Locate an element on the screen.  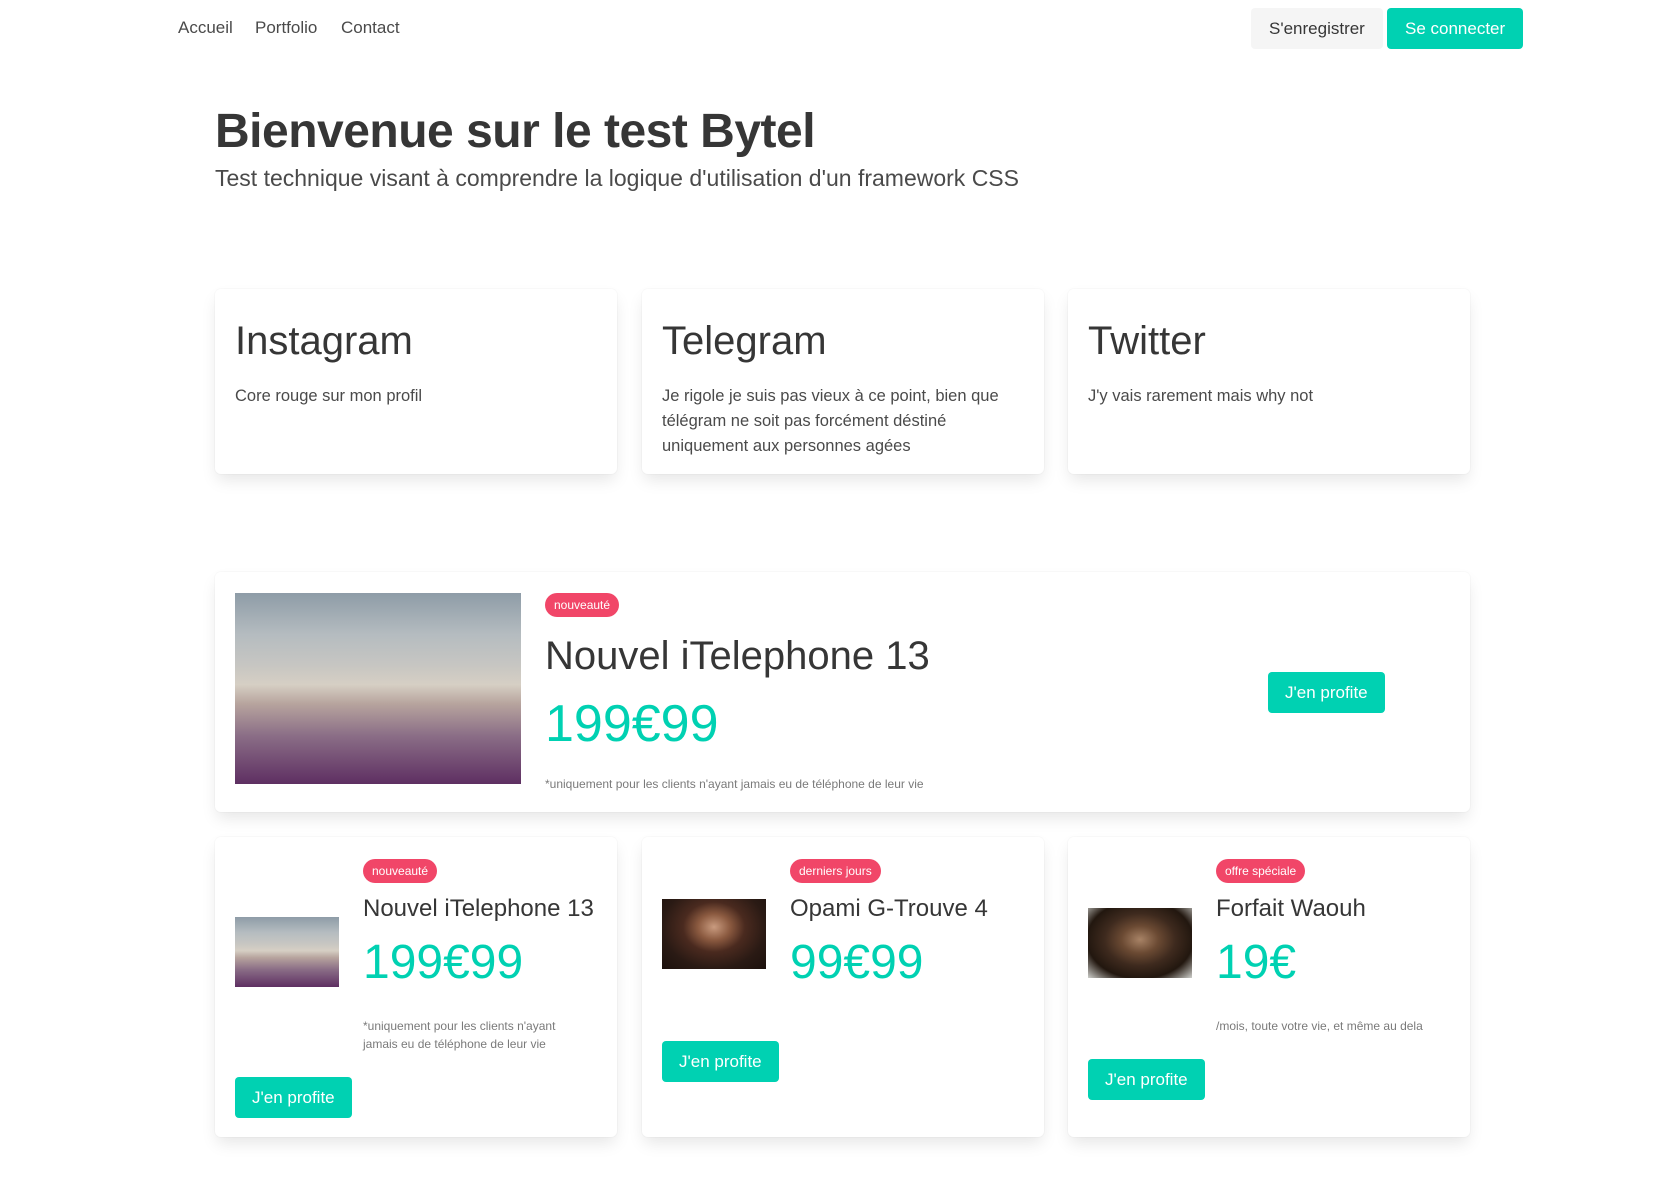
offer-title: Forfait Waouh is located at coordinates (1291, 908).